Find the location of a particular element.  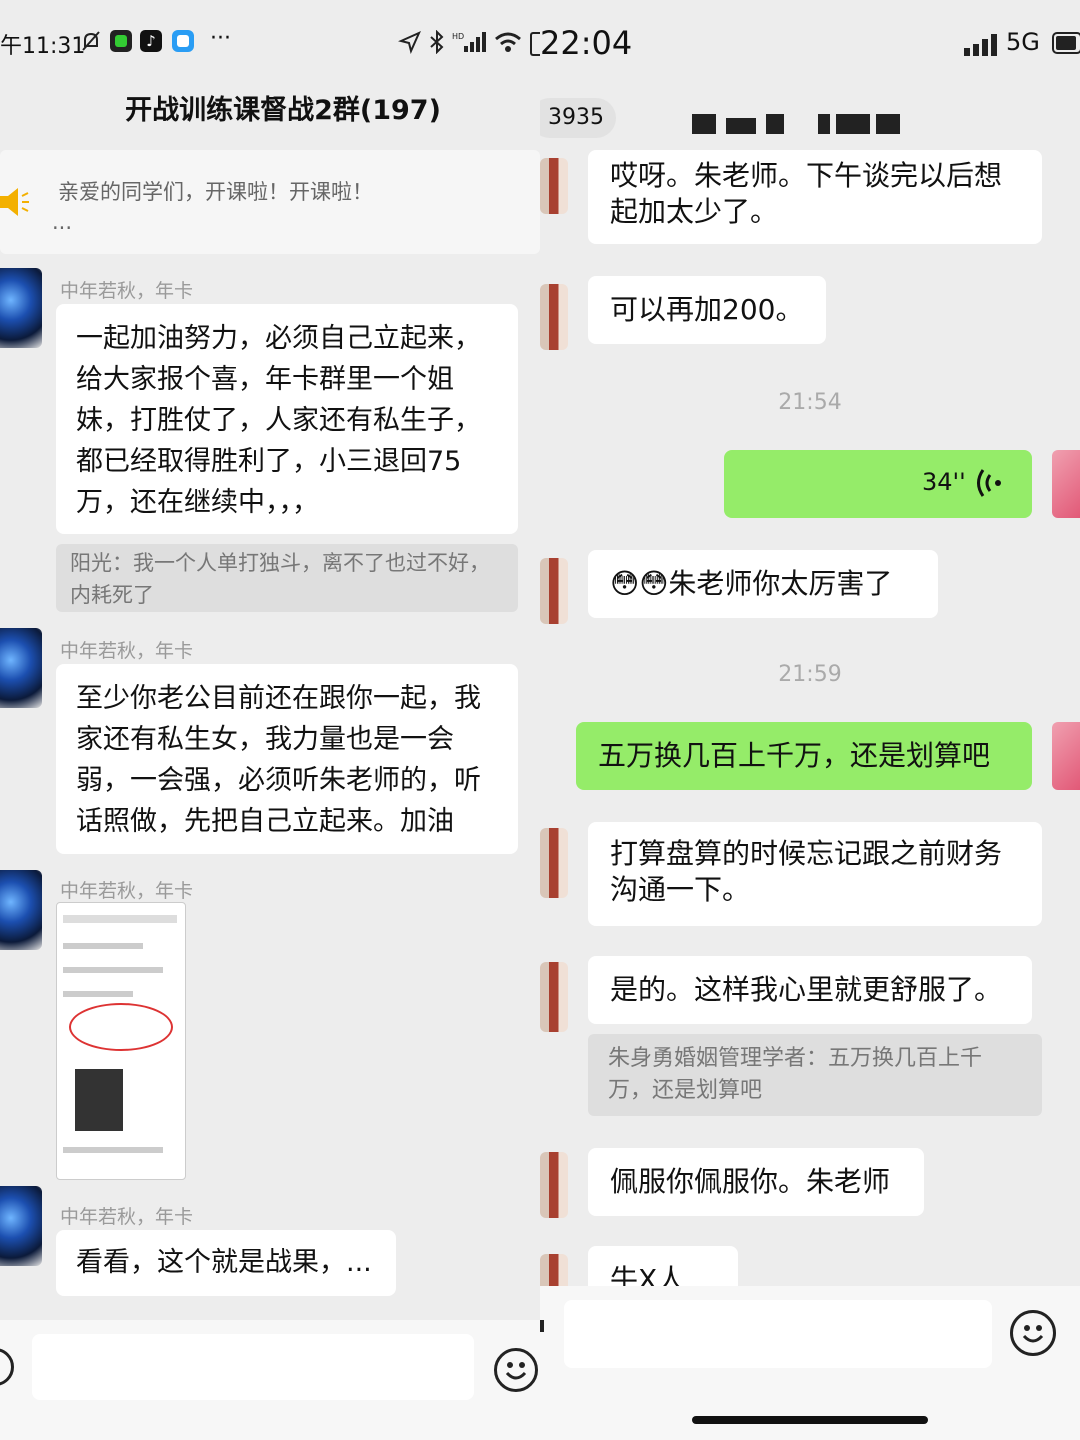

voice-toggle-icon is located at coordinates (7, 1367).